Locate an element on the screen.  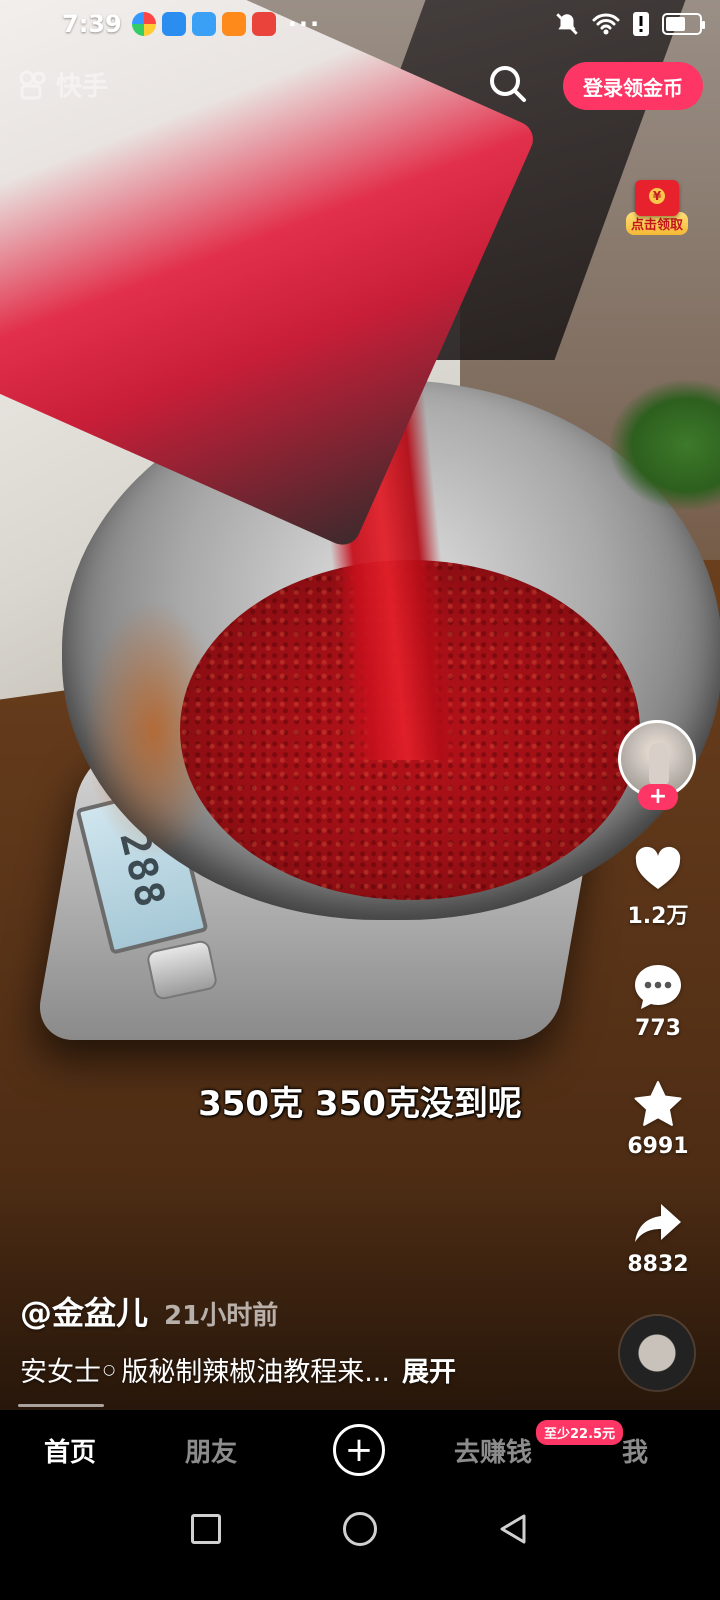
star-icon is located at coordinates (658, 1103).